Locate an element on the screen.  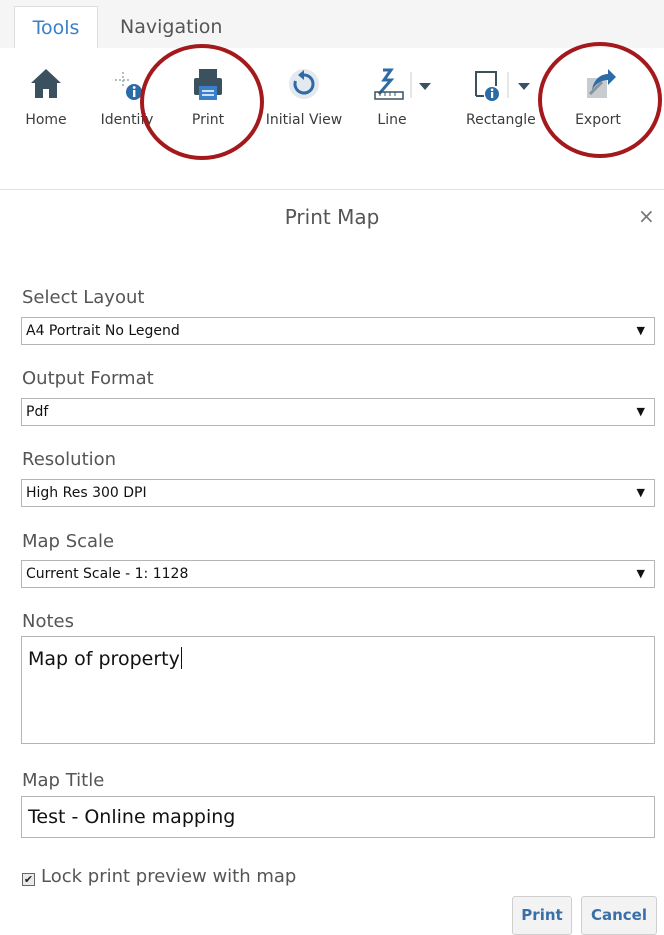
initial-view-label: Initial View is located at coordinates (304, 120).